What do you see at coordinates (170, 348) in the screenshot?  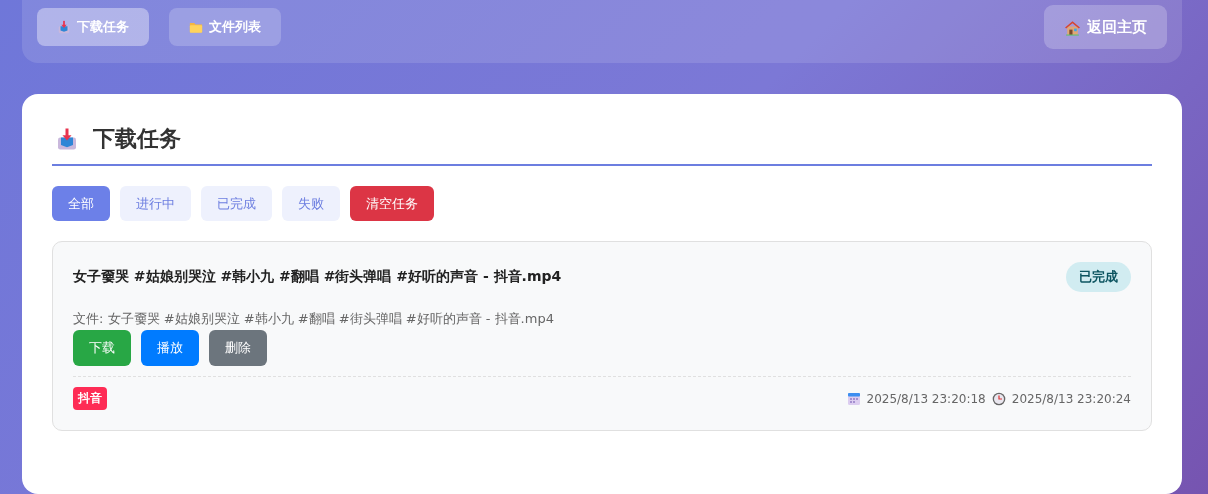 I see `play-button: 播放` at bounding box center [170, 348].